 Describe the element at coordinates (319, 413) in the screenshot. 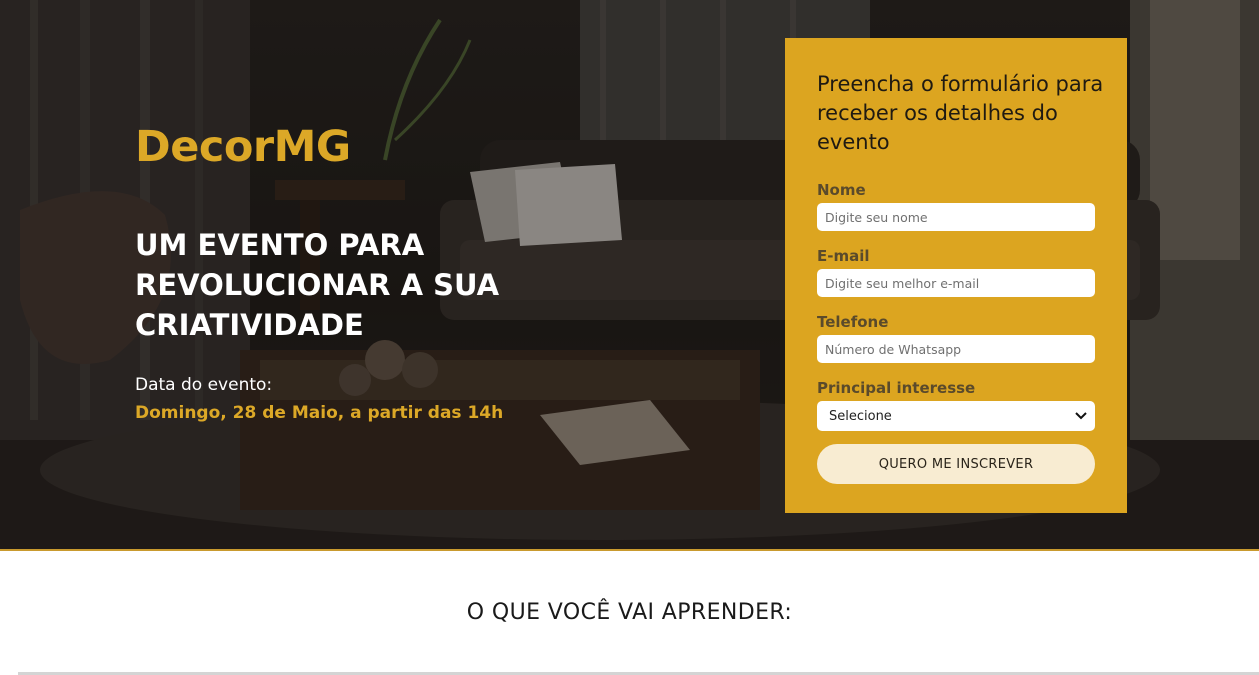

I see `event-date-value: Domingo, 28 de Maio, a partir das 14h` at that location.